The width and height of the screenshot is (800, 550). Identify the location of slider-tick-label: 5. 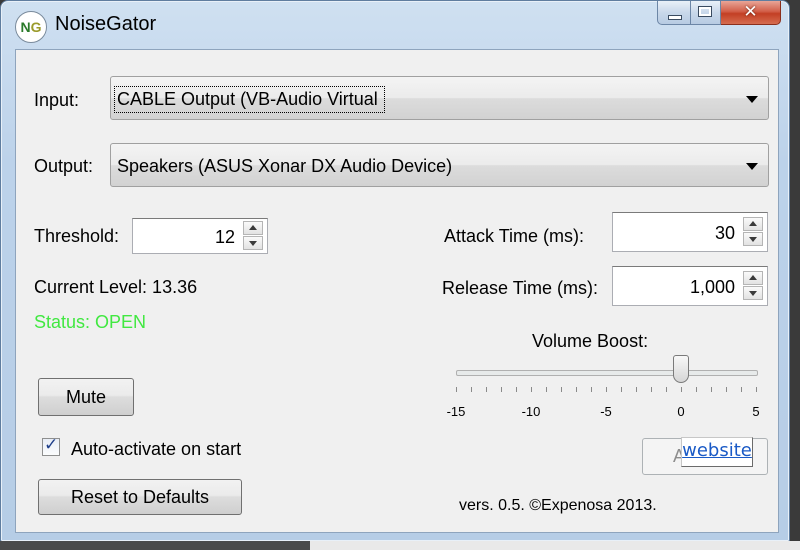
(756, 411).